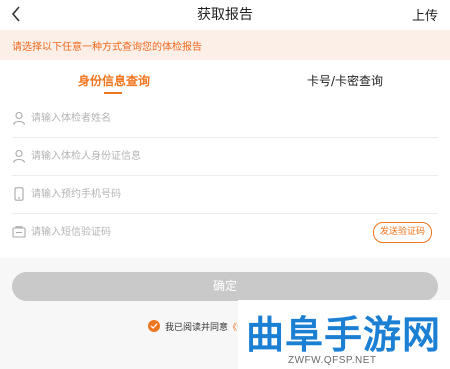 This screenshot has width=450, height=369. I want to click on active-tab-indicator, so click(113, 93).